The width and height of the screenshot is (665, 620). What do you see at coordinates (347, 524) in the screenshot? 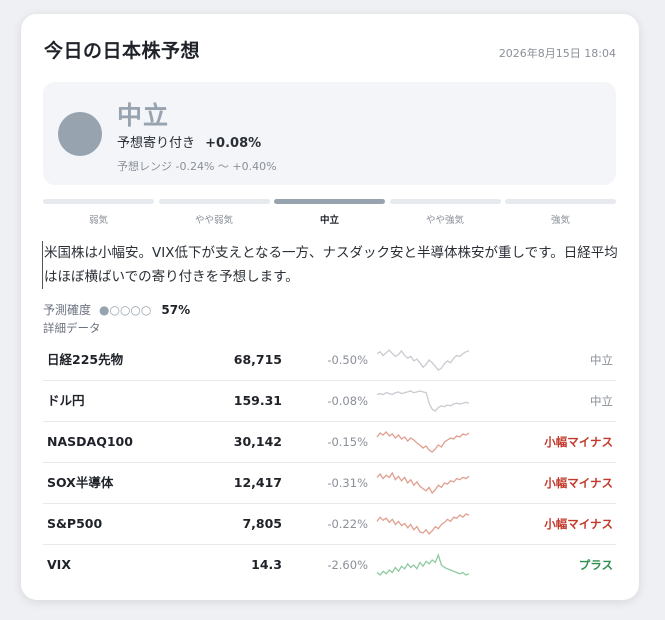
I see `row-change: -0.22%` at bounding box center [347, 524].